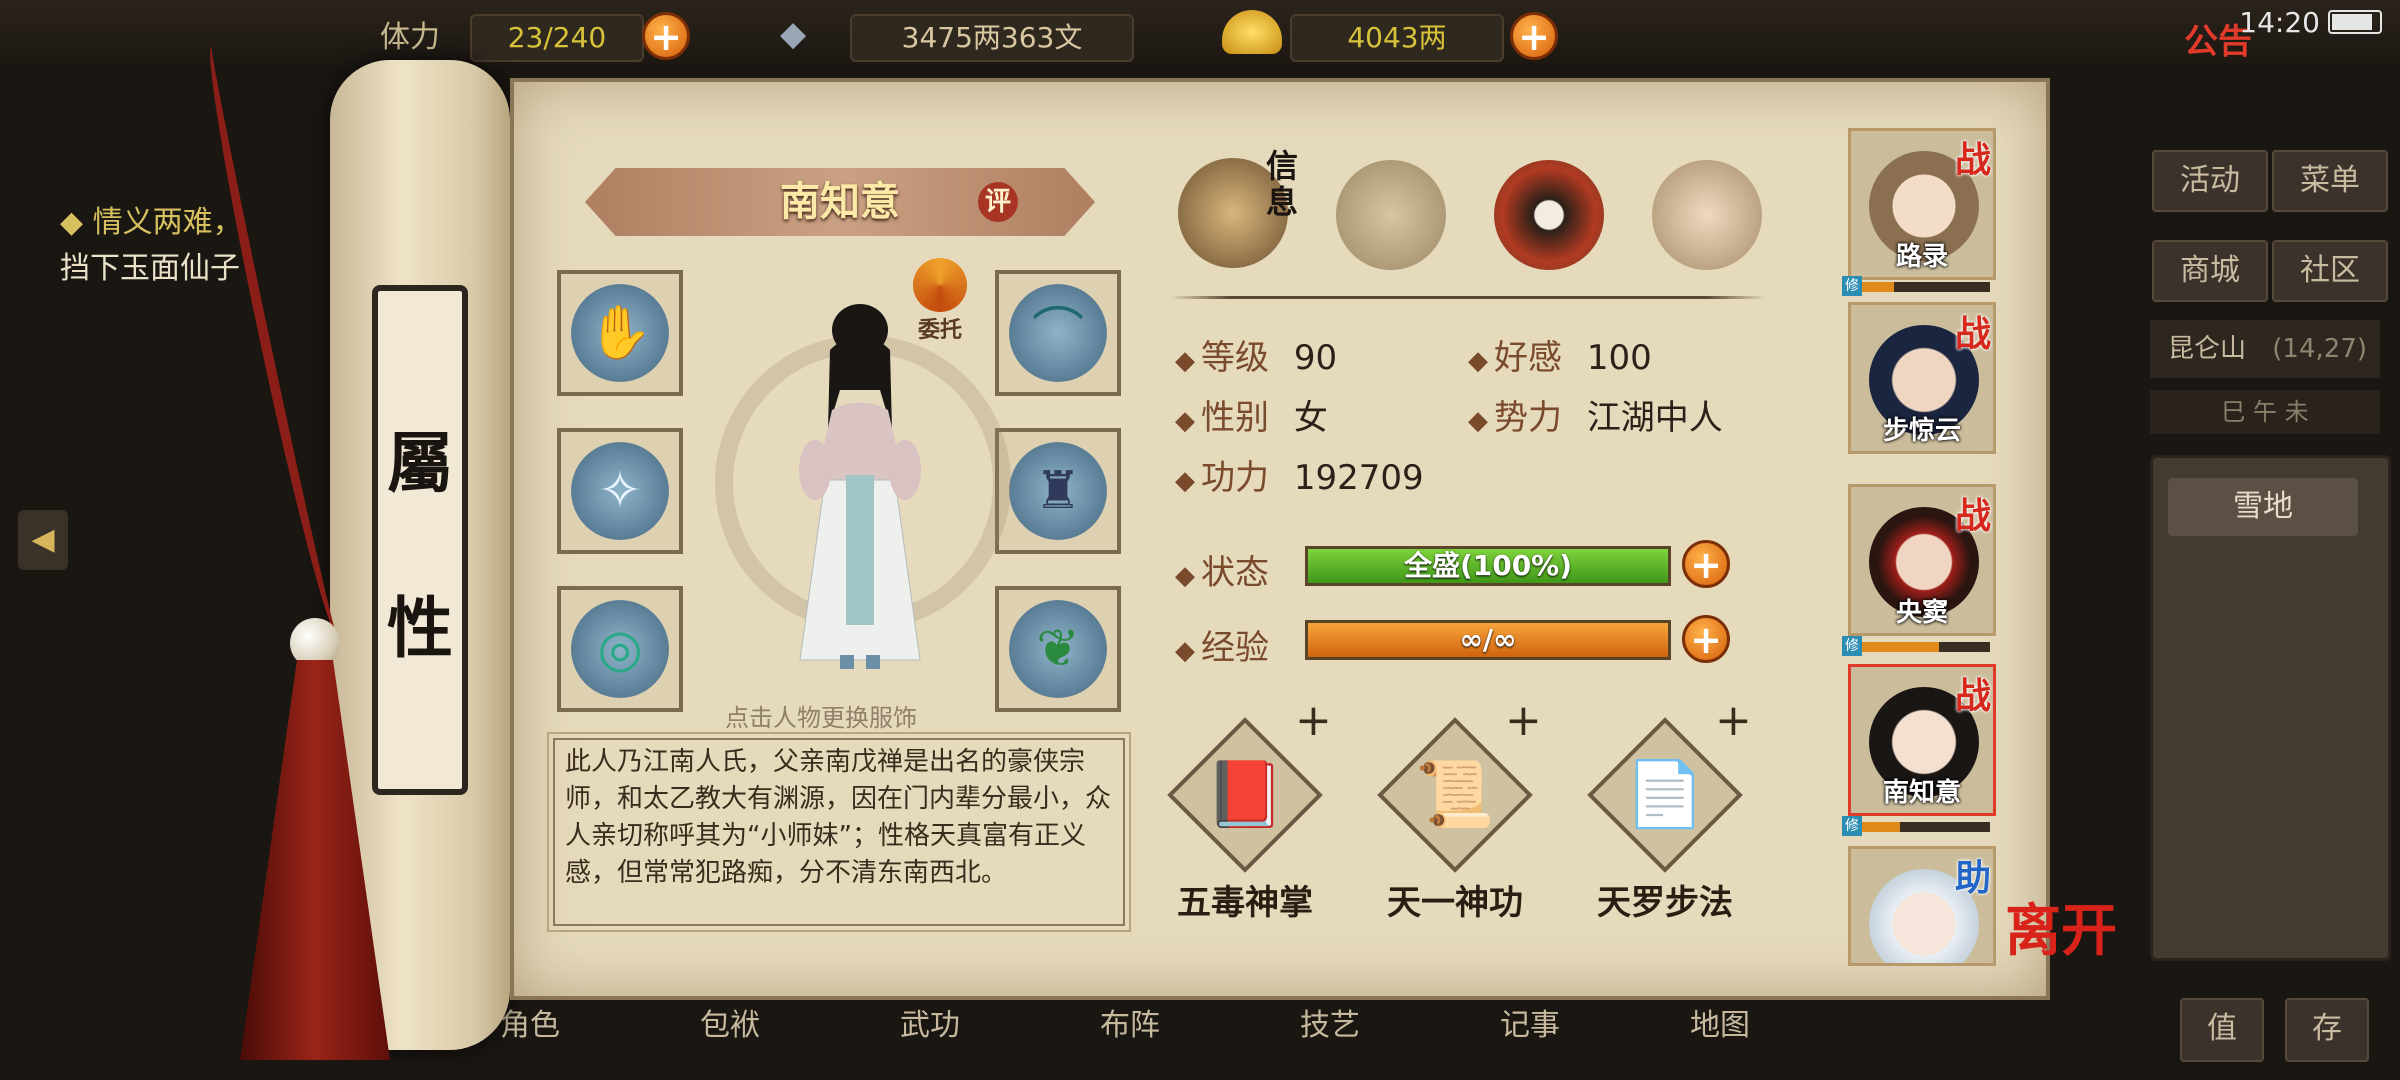 Image resolution: width=2400 pixels, height=1080 pixels. I want to click on role-badge: 助, so click(1972, 878).